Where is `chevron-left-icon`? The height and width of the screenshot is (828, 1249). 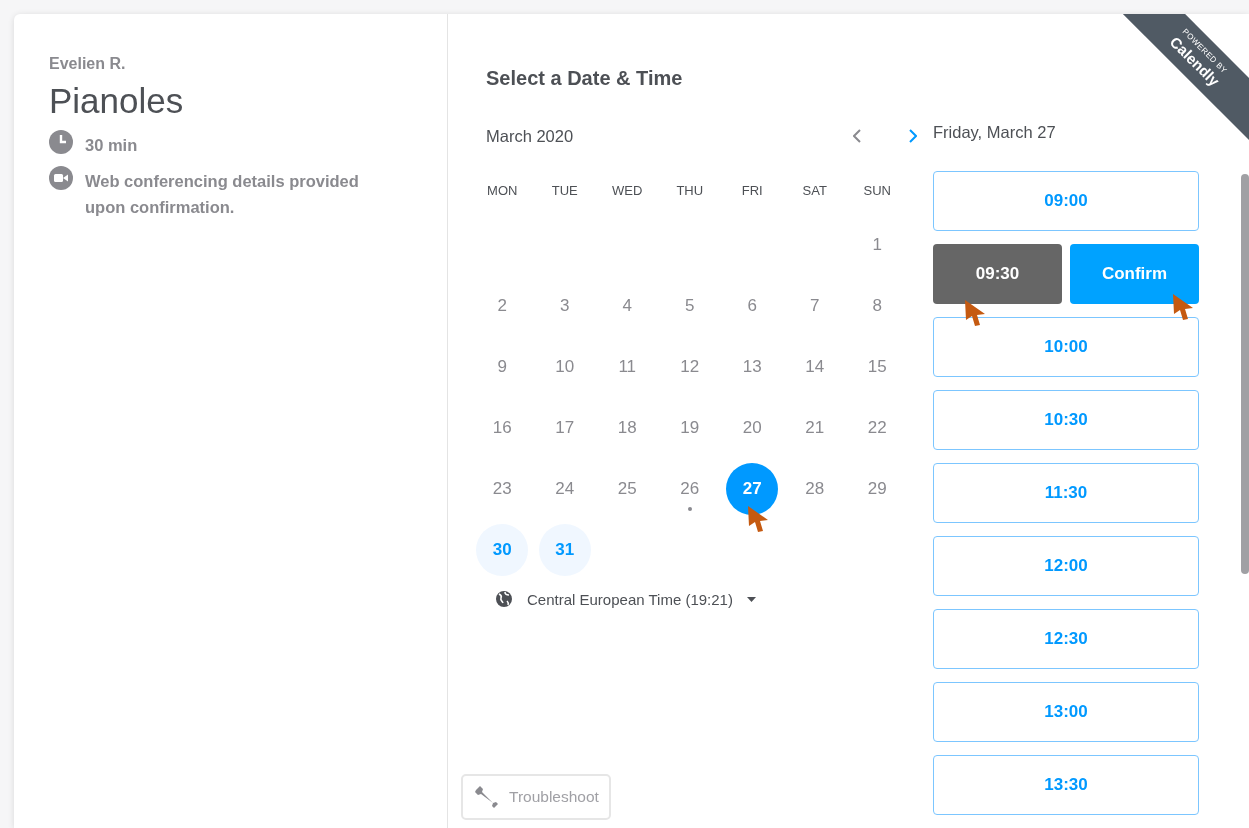 chevron-left-icon is located at coordinates (857, 136).